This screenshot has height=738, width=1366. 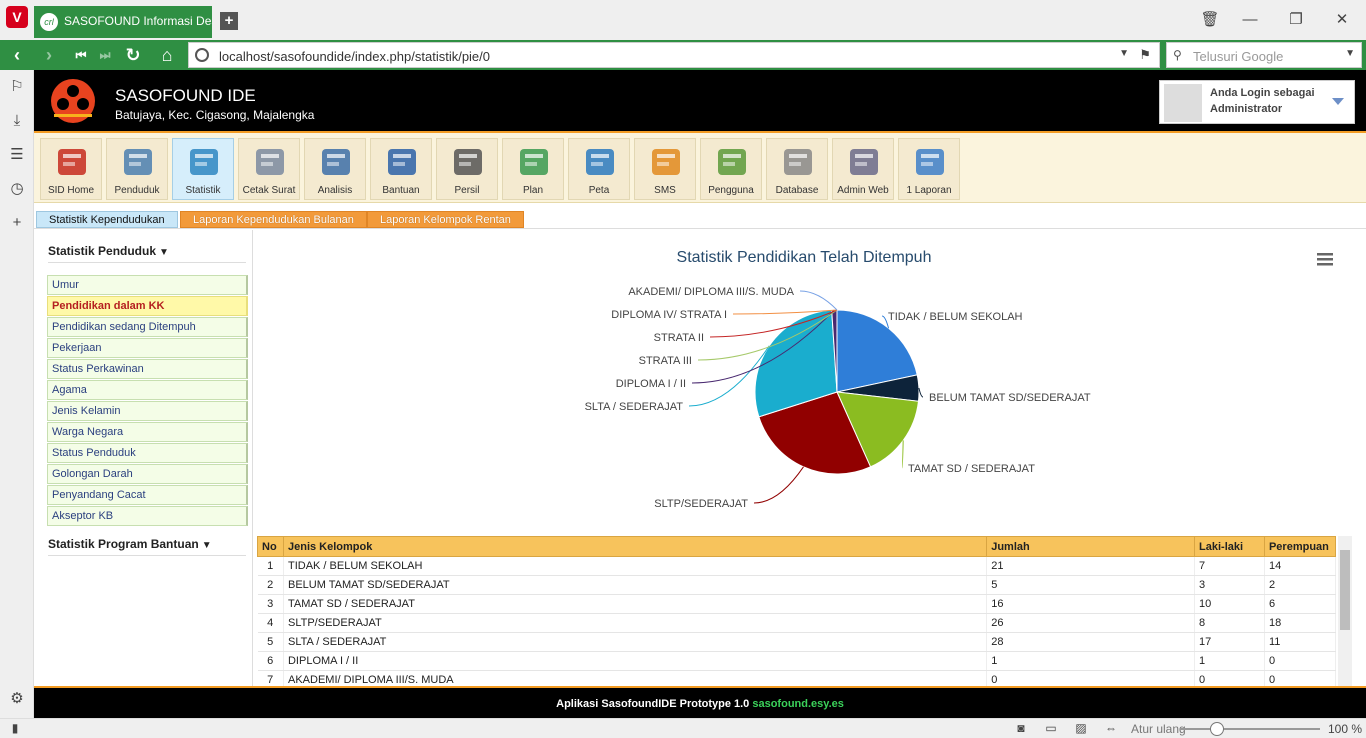 I want to click on code-icon: ⇔, so click(x=1111, y=729).